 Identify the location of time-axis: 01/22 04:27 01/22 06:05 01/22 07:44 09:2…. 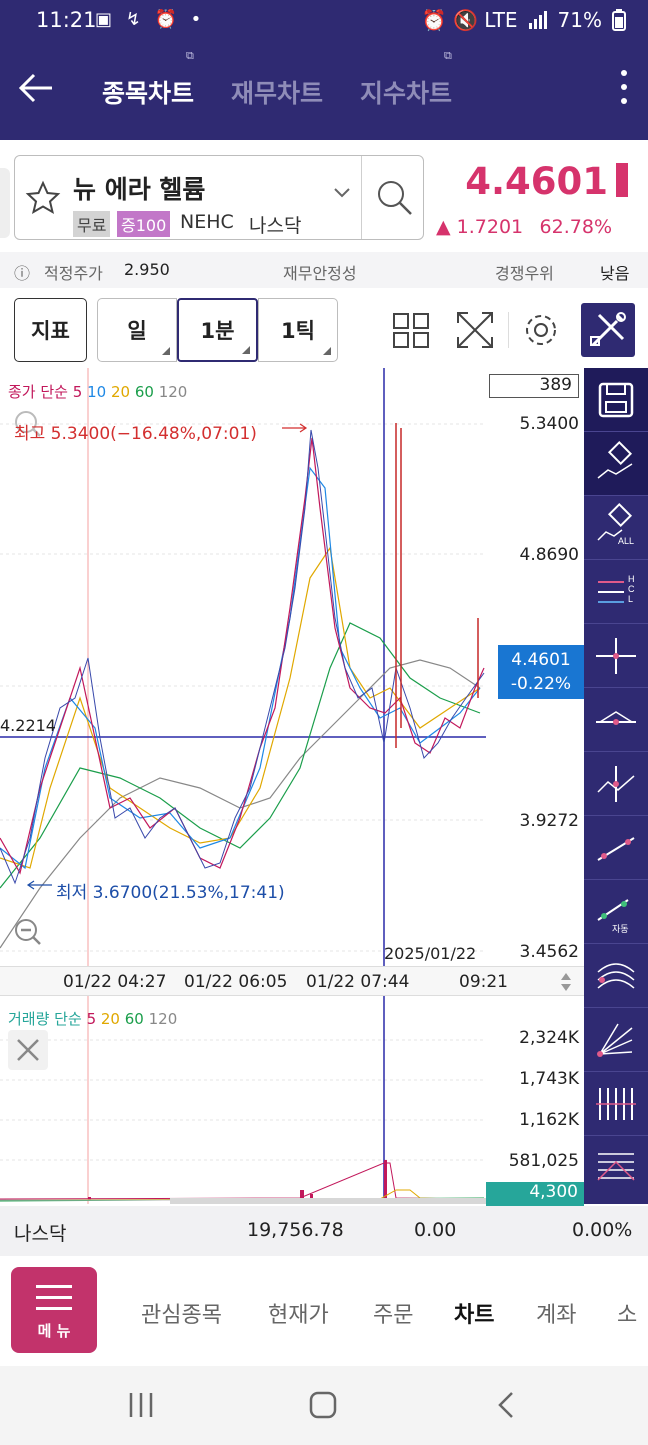
(292, 981).